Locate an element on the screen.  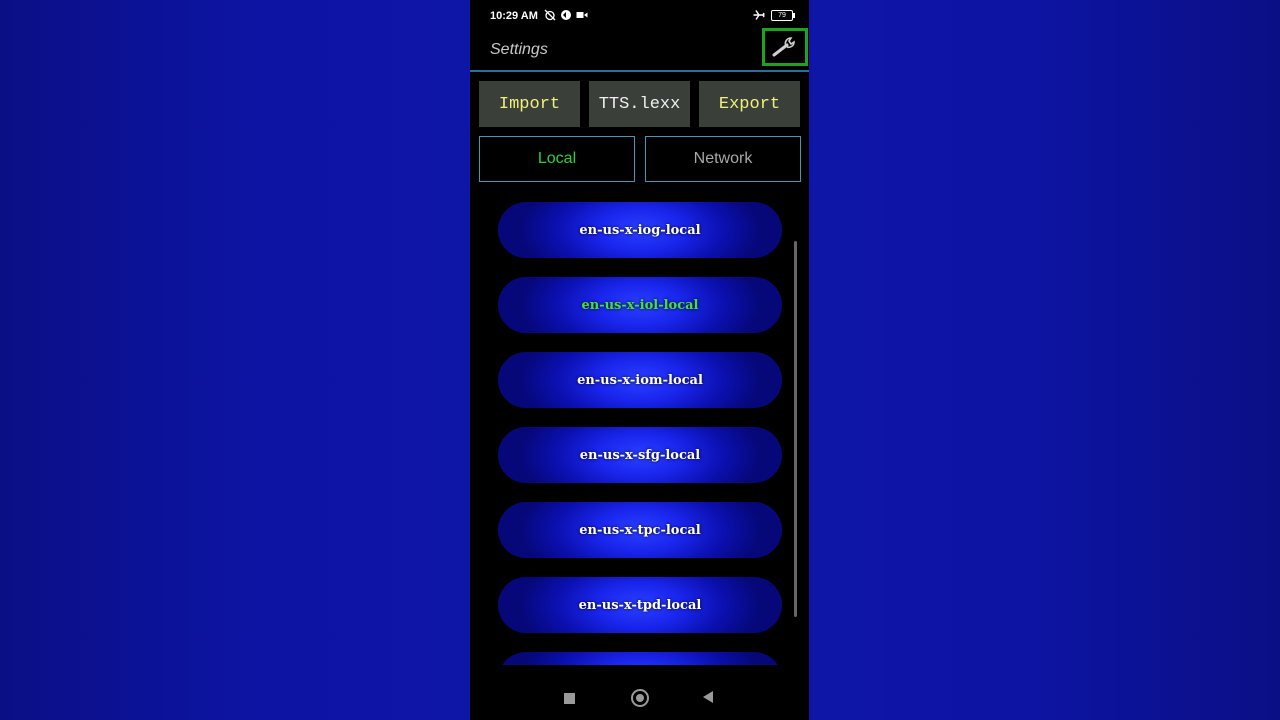
sync-icon is located at coordinates (566, 15).